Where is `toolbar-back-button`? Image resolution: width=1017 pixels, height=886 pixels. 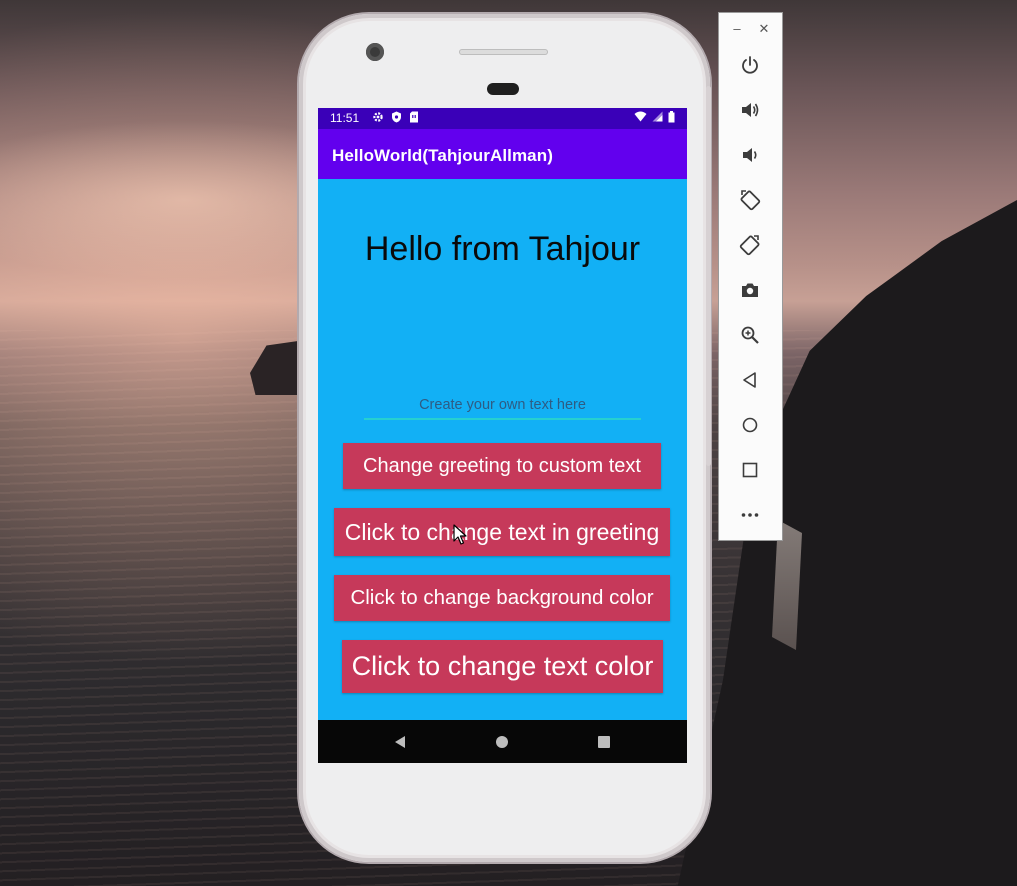 toolbar-back-button is located at coordinates (750, 380).